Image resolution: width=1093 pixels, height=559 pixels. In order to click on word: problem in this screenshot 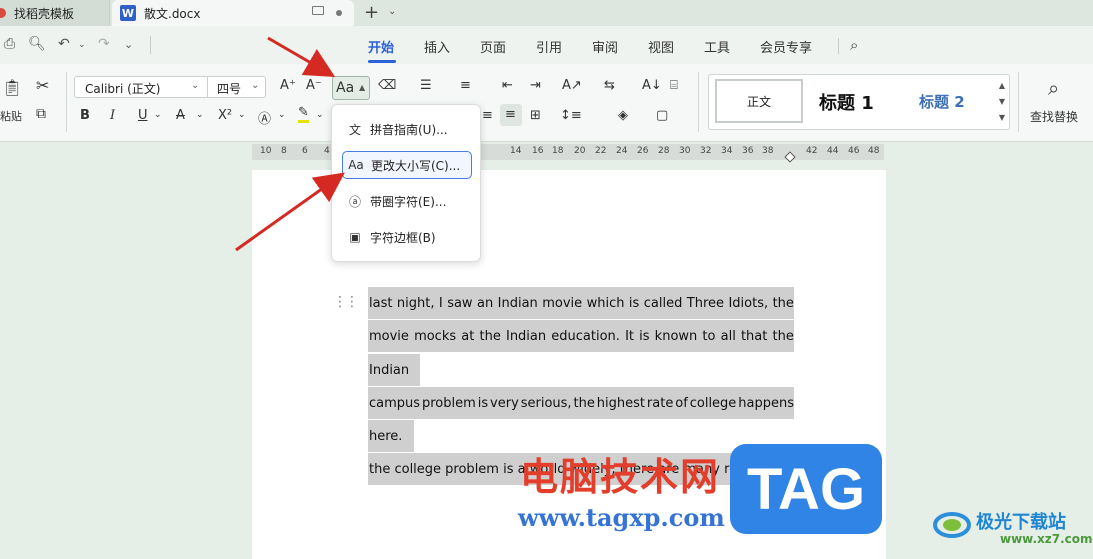, I will do `click(448, 403)`.